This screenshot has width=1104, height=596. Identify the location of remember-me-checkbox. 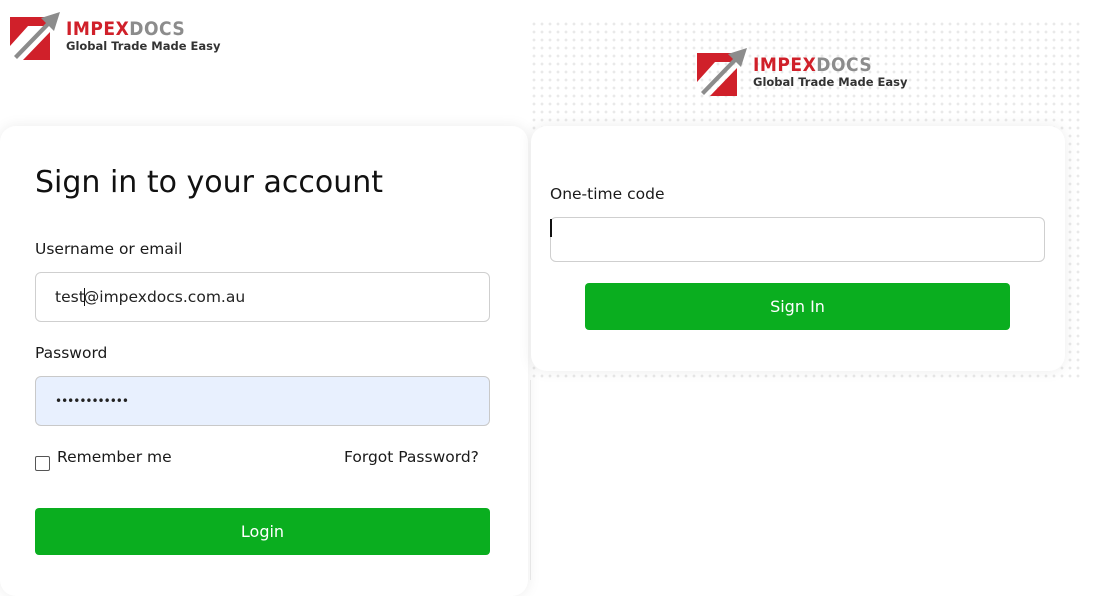
(42, 463).